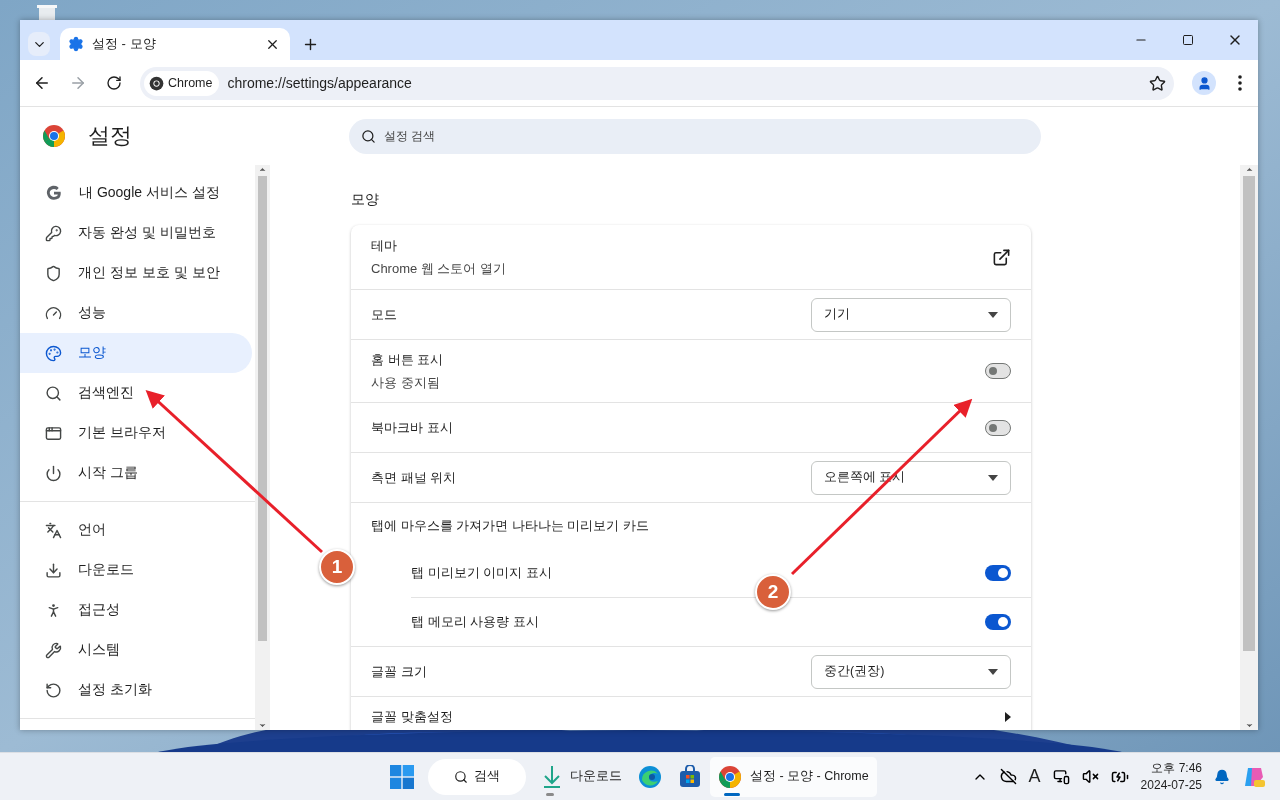  I want to click on address-bar: Chrome chrome://settings/appearance, so click(657, 83).